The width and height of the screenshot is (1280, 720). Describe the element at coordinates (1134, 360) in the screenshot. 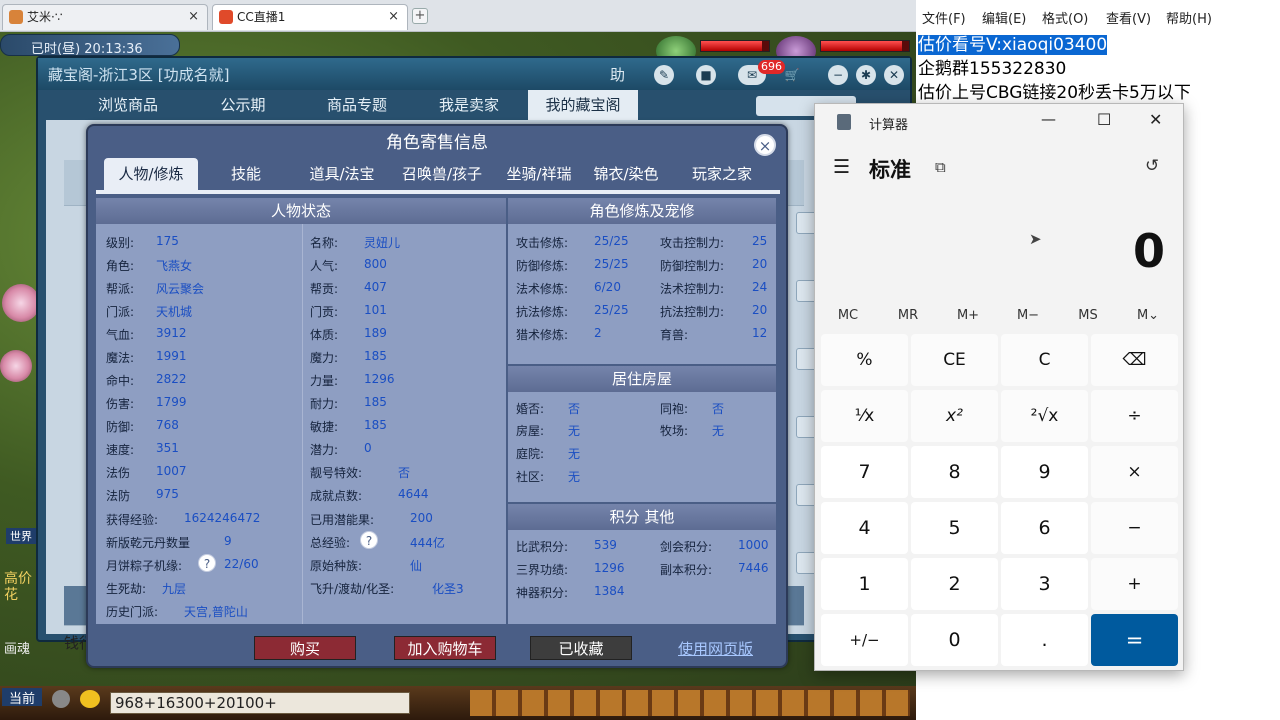

I see `backspace-button: ⌫` at that location.